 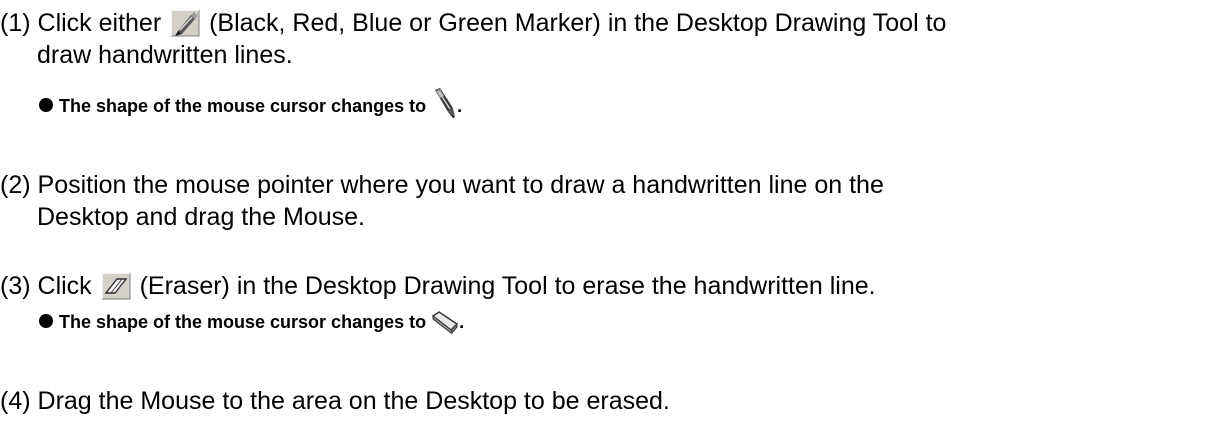 I want to click on step-3-number: (3), so click(x=15, y=286).